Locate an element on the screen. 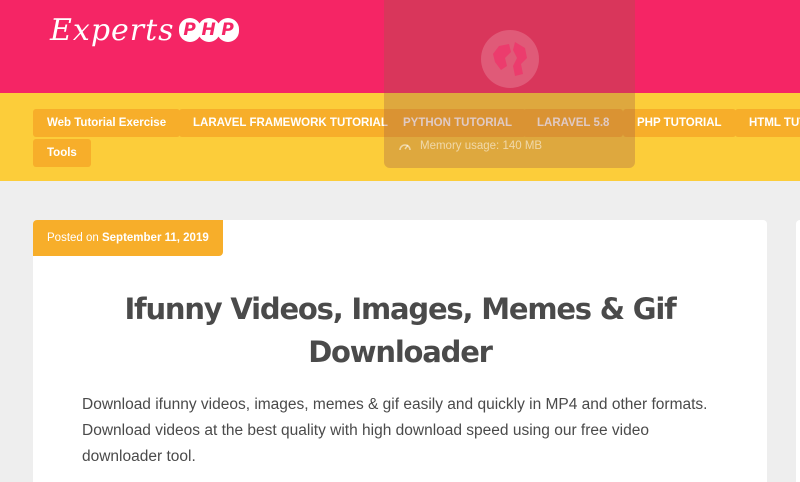 The width and height of the screenshot is (800, 482). nav-item-php-tutorial: PHP TUTORIAL is located at coordinates (679, 123).